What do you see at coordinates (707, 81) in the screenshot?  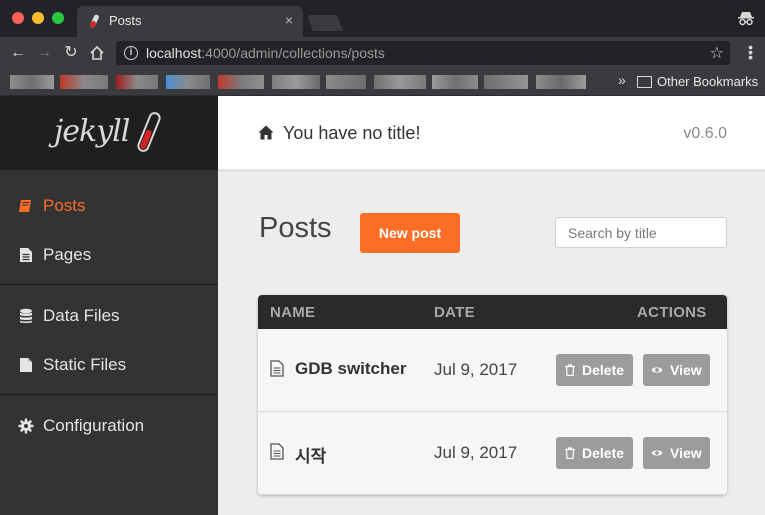 I see `other-bookmarks-link: Other Bookmarks` at bounding box center [707, 81].